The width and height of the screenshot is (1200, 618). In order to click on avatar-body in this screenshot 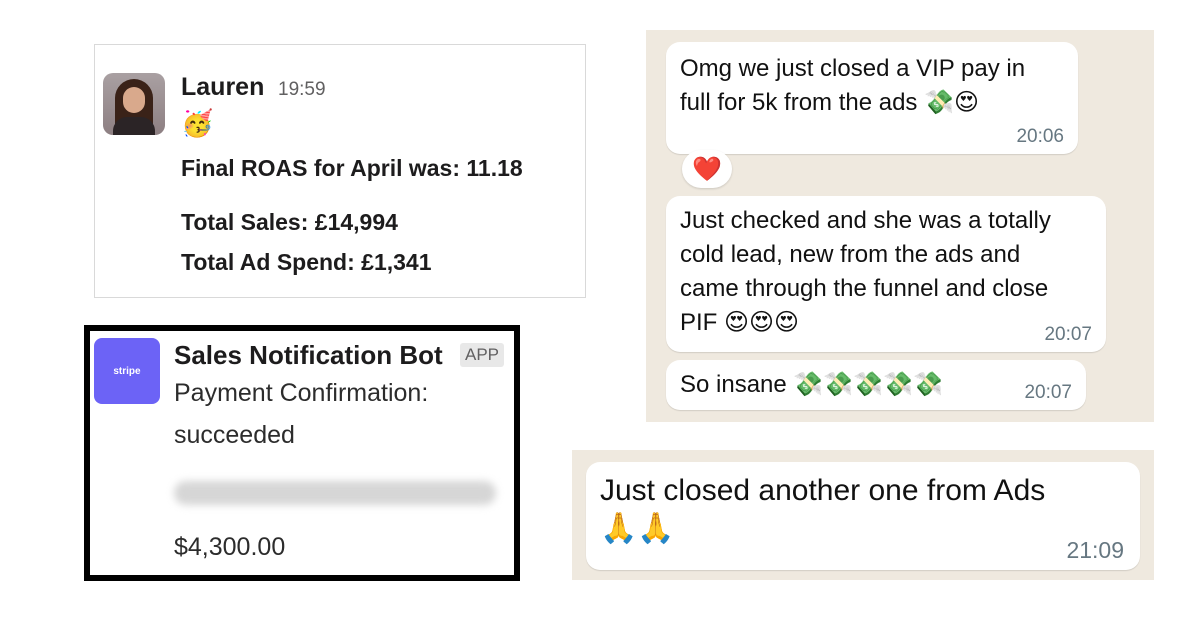, I will do `click(134, 126)`.